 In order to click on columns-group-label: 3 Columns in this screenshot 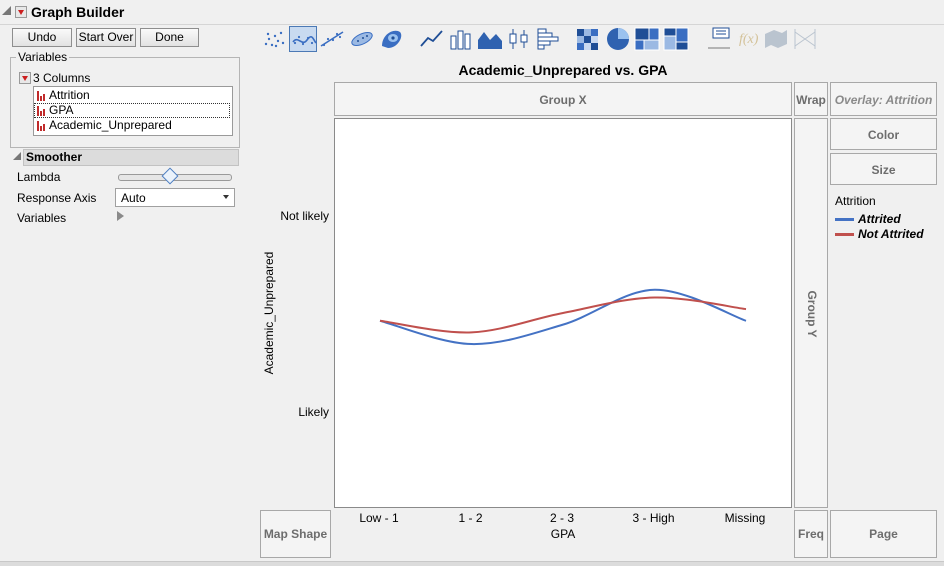, I will do `click(61, 78)`.